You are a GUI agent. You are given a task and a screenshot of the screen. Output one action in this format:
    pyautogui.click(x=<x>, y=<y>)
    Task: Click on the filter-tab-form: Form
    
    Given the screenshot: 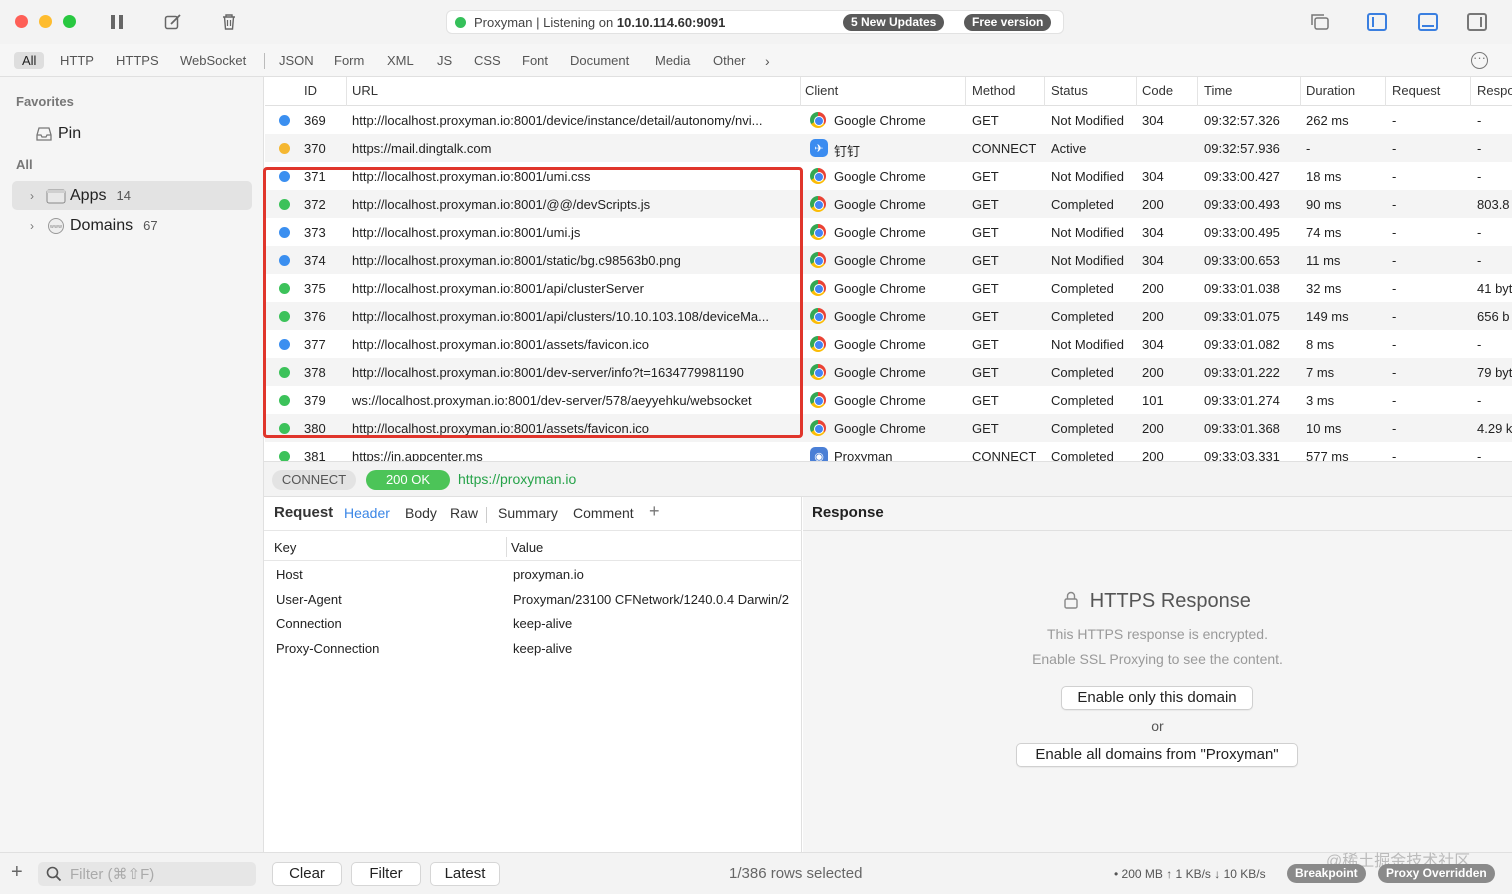 What is the action you would take?
    pyautogui.click(x=349, y=60)
    